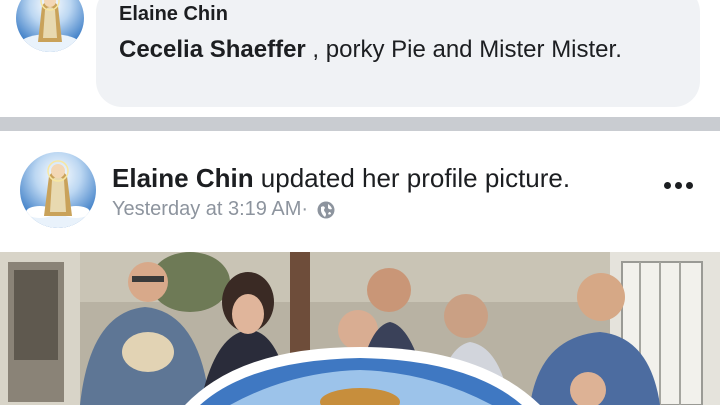 The height and width of the screenshot is (405, 720). What do you see at coordinates (173, 14) in the screenshot?
I see `comment-author-name: Elaine Chin` at bounding box center [173, 14].